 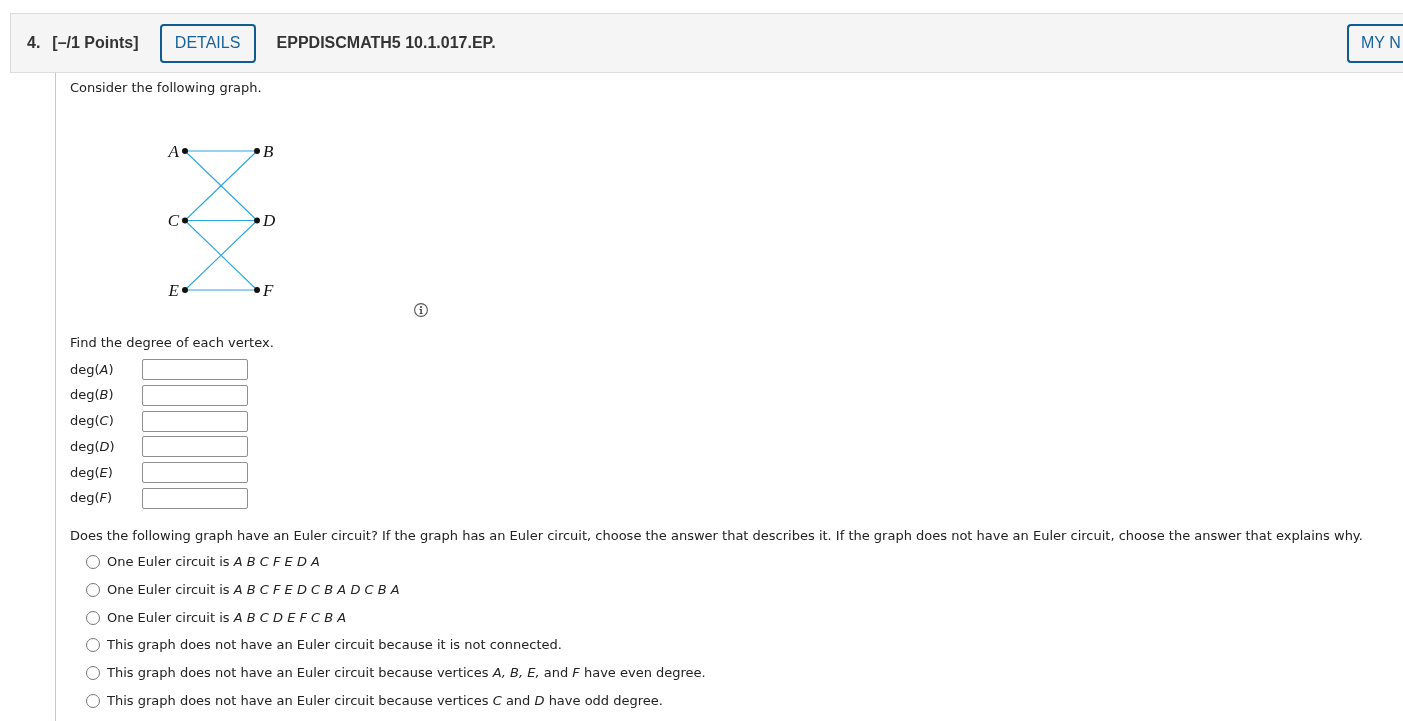 What do you see at coordinates (717, 536) in the screenshot?
I see `question-text: Does the following graph have an Euler circuit? If the graph has an Euler circuit, choose the answer that describes it. If the graph does not have an Euler circuit, choose the answer that explains why.` at bounding box center [717, 536].